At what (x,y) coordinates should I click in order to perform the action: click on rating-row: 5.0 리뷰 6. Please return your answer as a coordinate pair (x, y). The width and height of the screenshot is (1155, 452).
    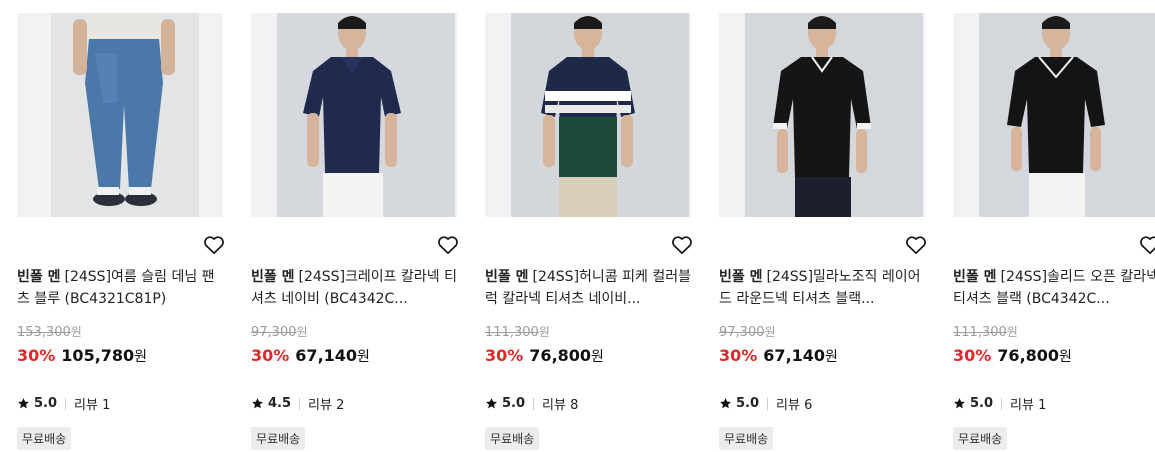
    Looking at the image, I should click on (765, 403).